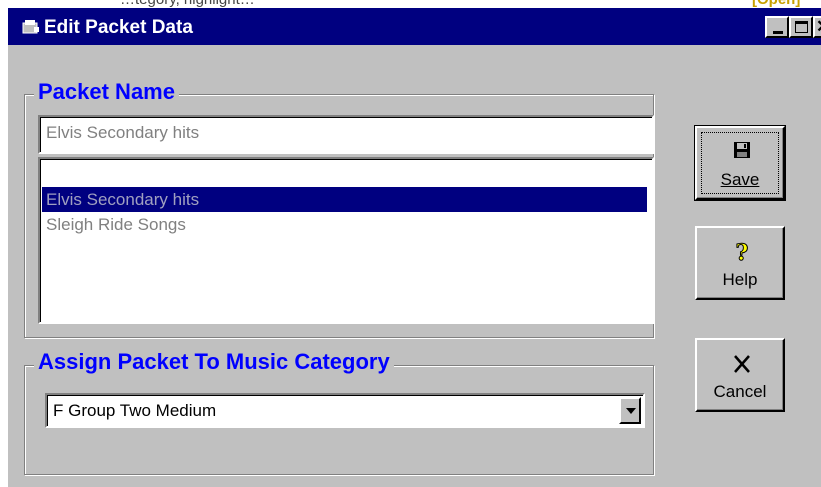 Image resolution: width=821 pixels, height=487 pixels. I want to click on cancel-button-label: Cancel, so click(740, 391).